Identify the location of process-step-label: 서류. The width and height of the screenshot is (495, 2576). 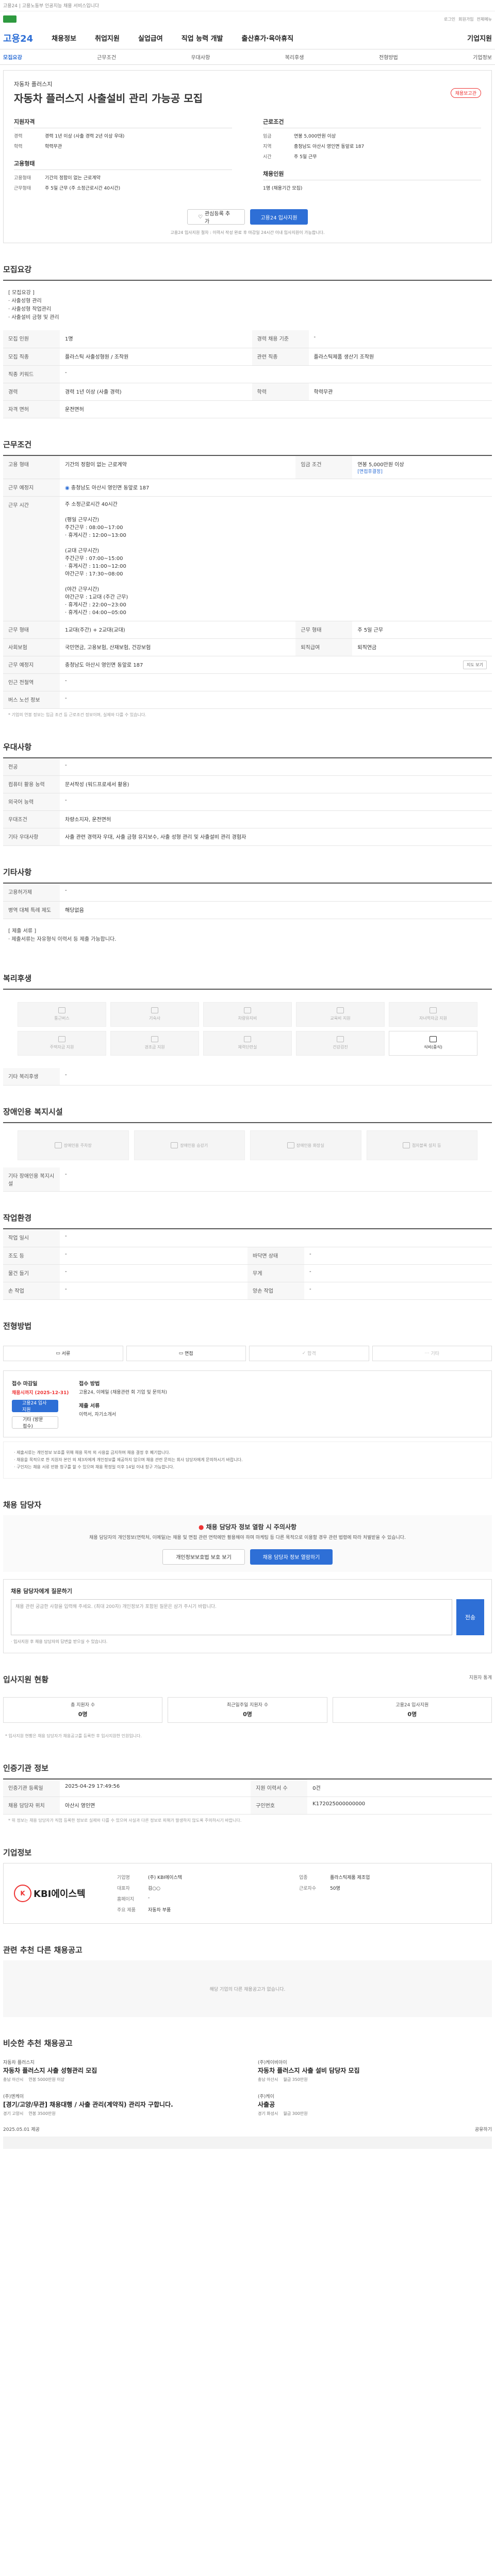
(66, 1354).